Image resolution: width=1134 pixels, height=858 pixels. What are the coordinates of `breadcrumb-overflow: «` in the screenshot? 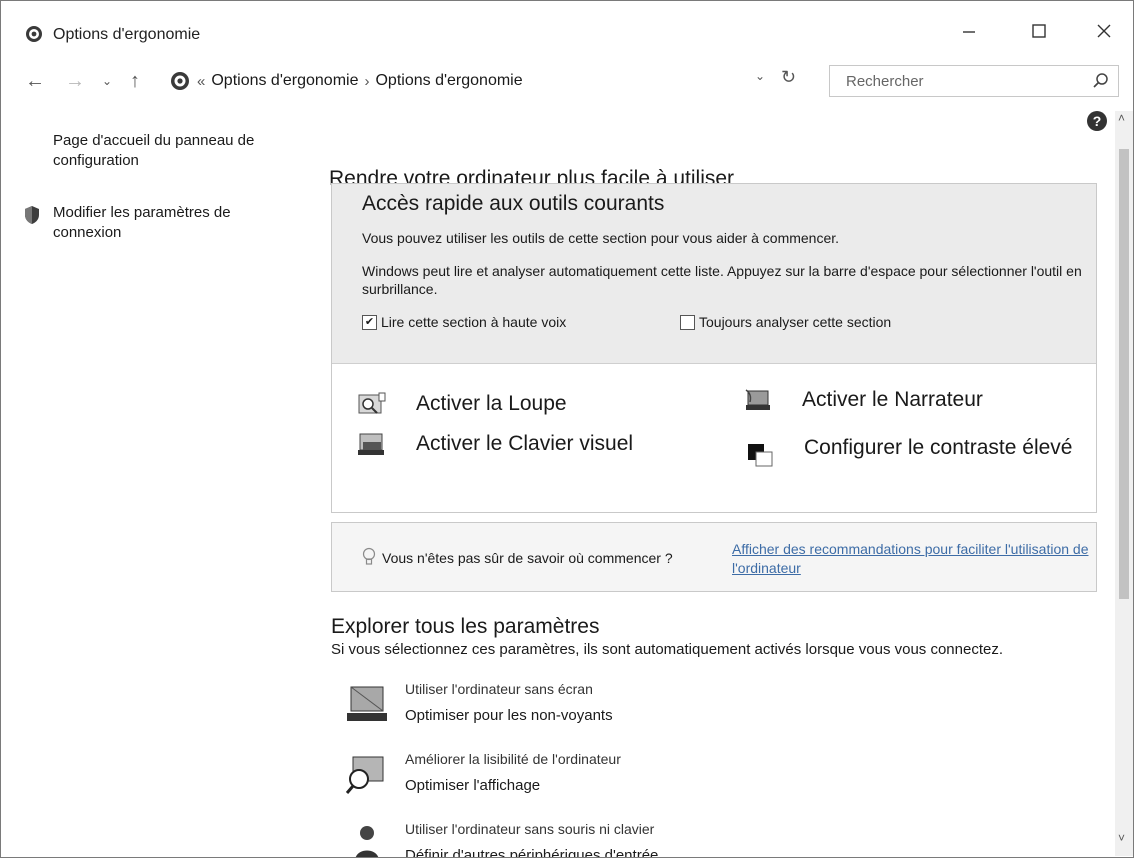 It's located at (201, 81).